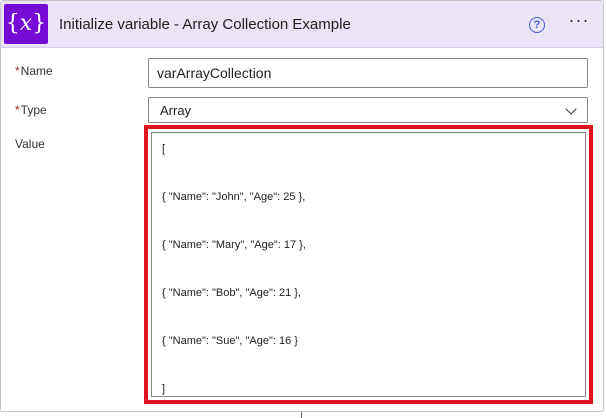 Image resolution: width=606 pixels, height=418 pixels. I want to click on name-input: varArrayCollection, so click(368, 73).